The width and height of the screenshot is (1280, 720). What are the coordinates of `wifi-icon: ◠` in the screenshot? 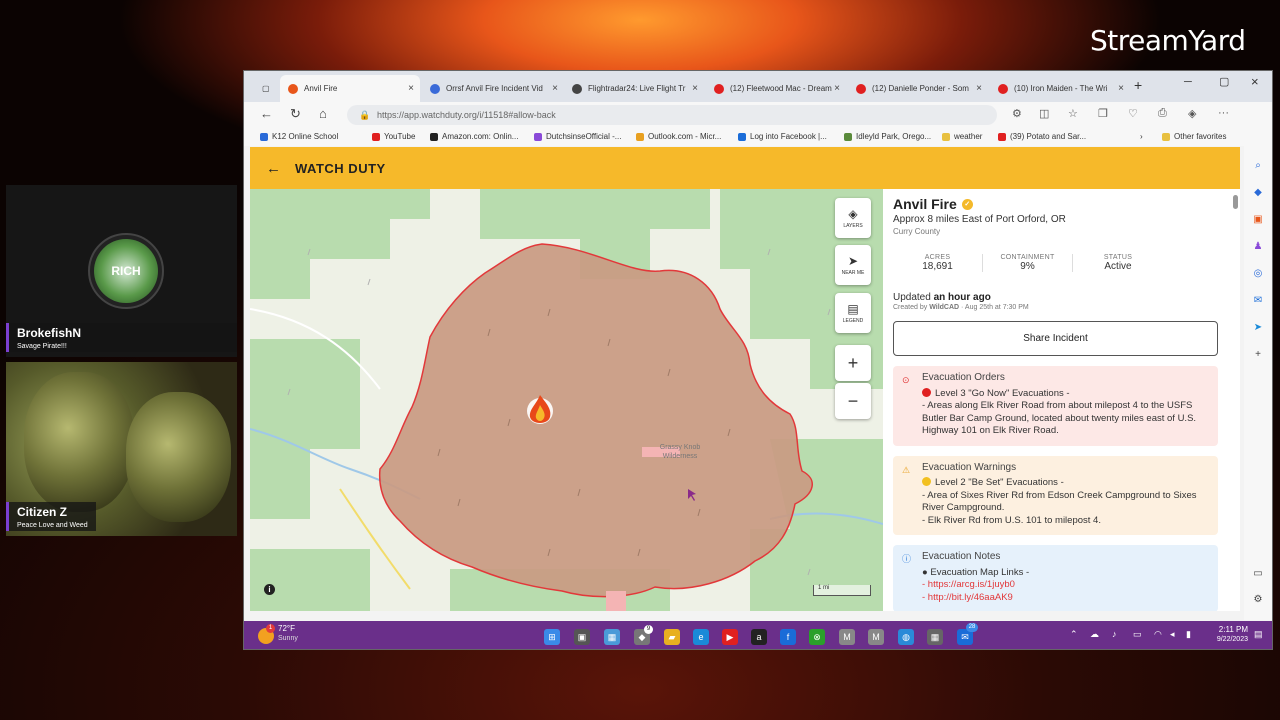 It's located at (1158, 634).